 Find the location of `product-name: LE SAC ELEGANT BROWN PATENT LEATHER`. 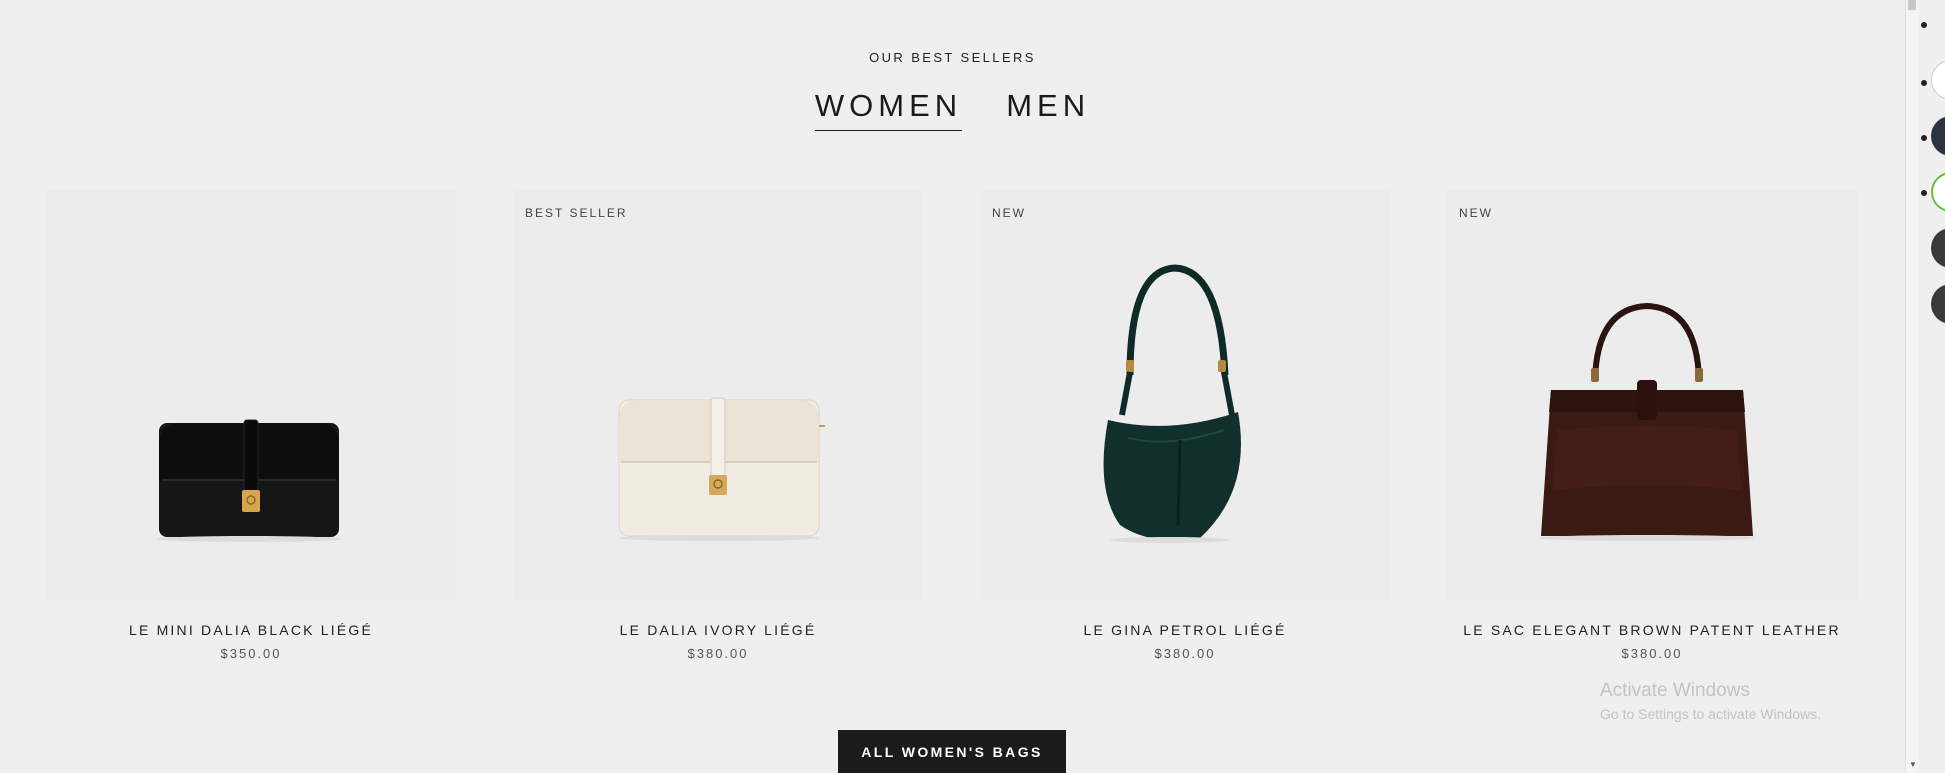

product-name: LE SAC ELEGANT BROWN PATENT LEATHER is located at coordinates (1652, 630).